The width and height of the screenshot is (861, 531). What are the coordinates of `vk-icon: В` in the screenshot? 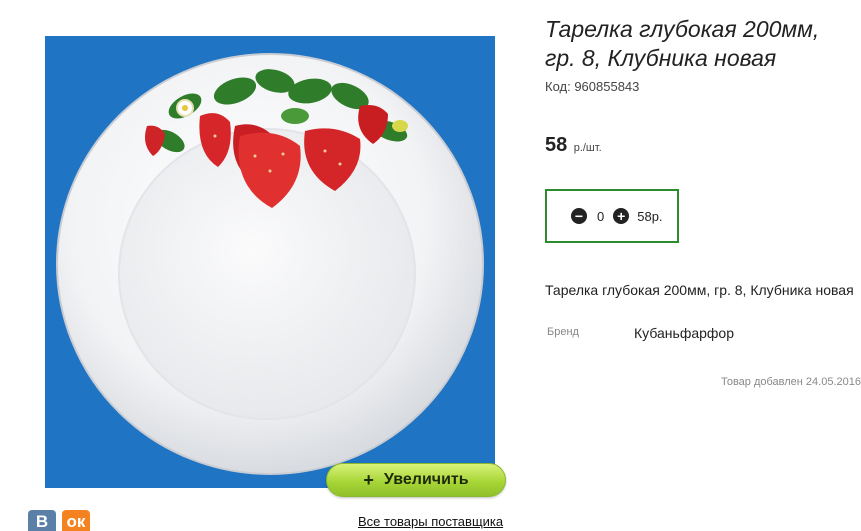 It's located at (42, 521).